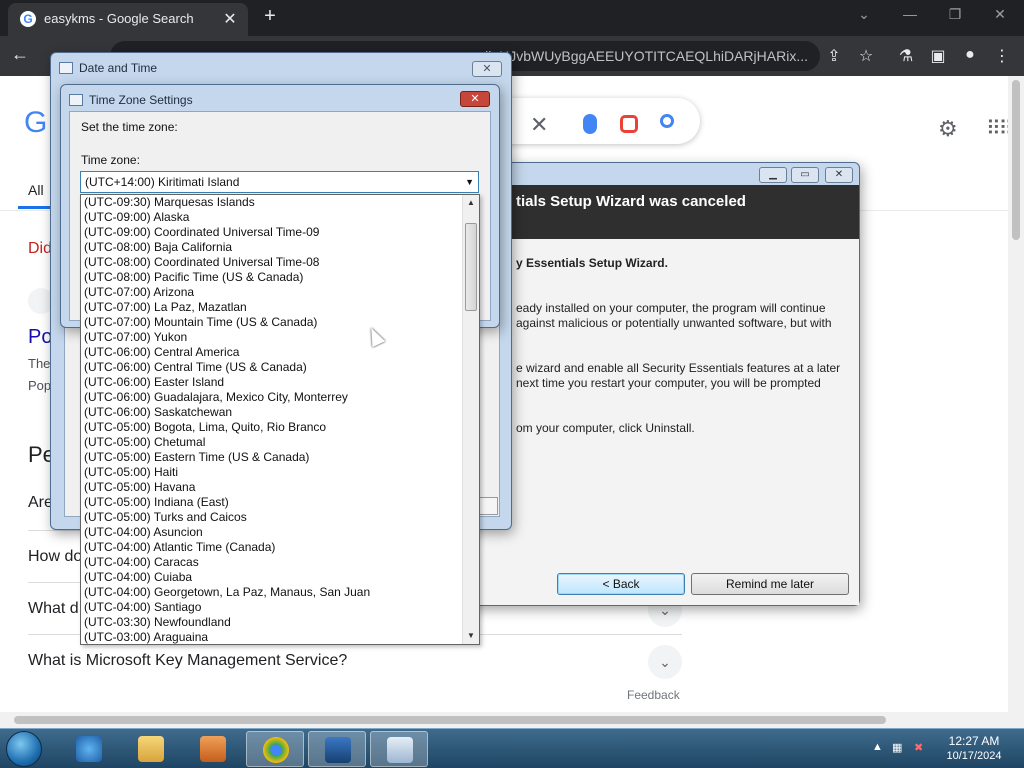 The width and height of the screenshot is (1024, 768). What do you see at coordinates (897, 747) in the screenshot?
I see `network-icon: ▦` at bounding box center [897, 747].